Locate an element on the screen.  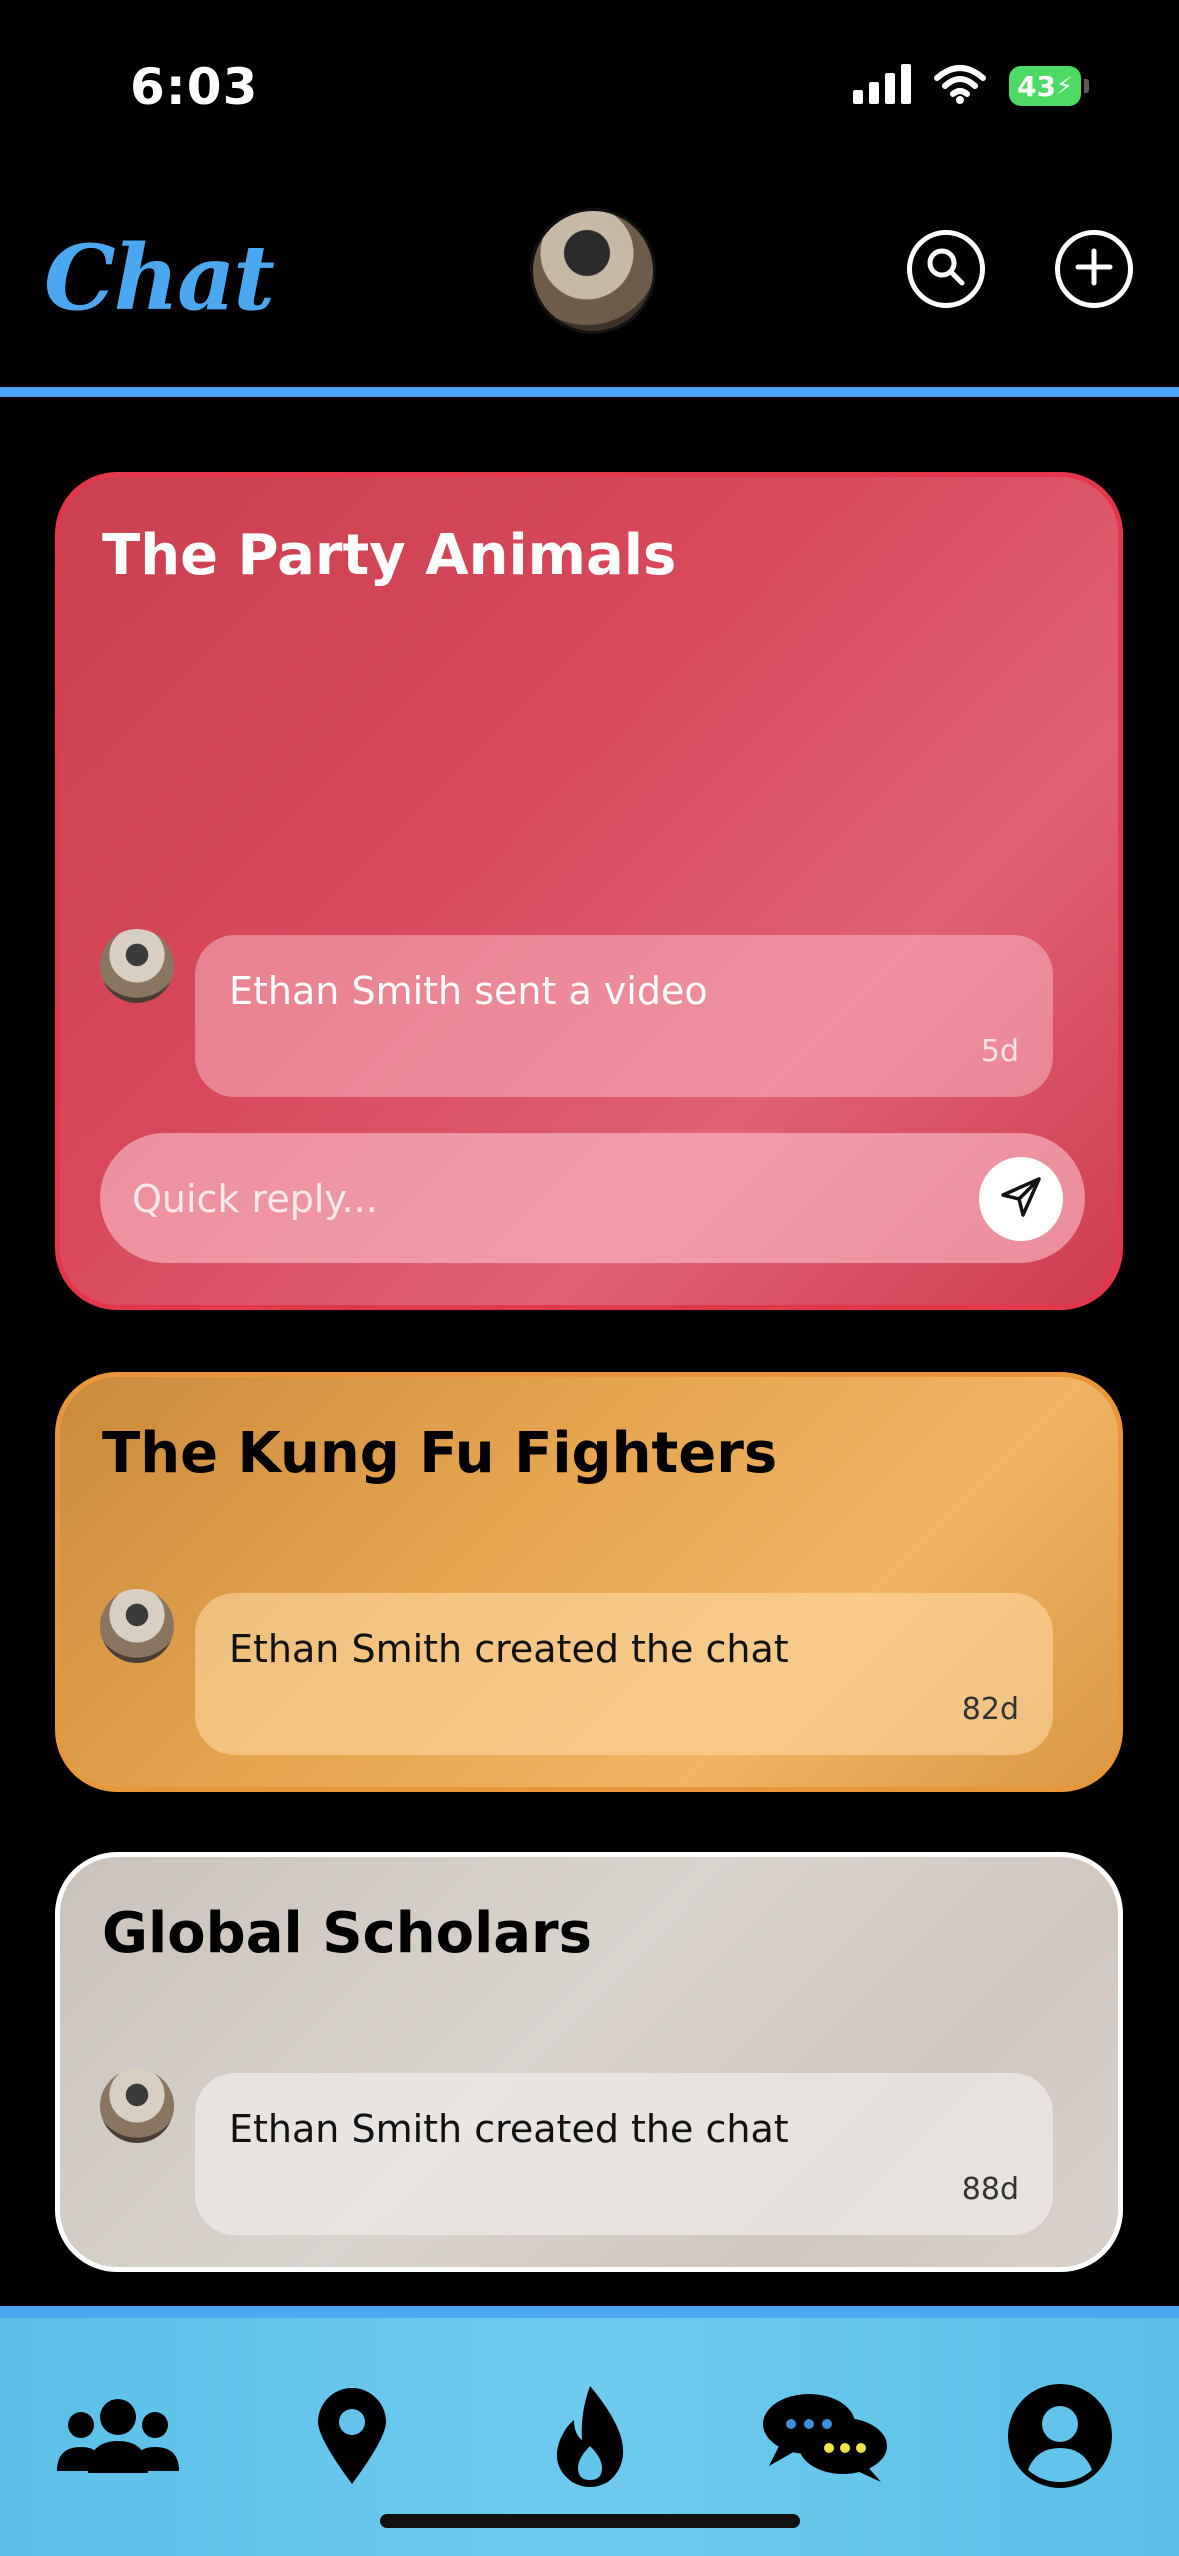
header-divider is located at coordinates (589, 392).